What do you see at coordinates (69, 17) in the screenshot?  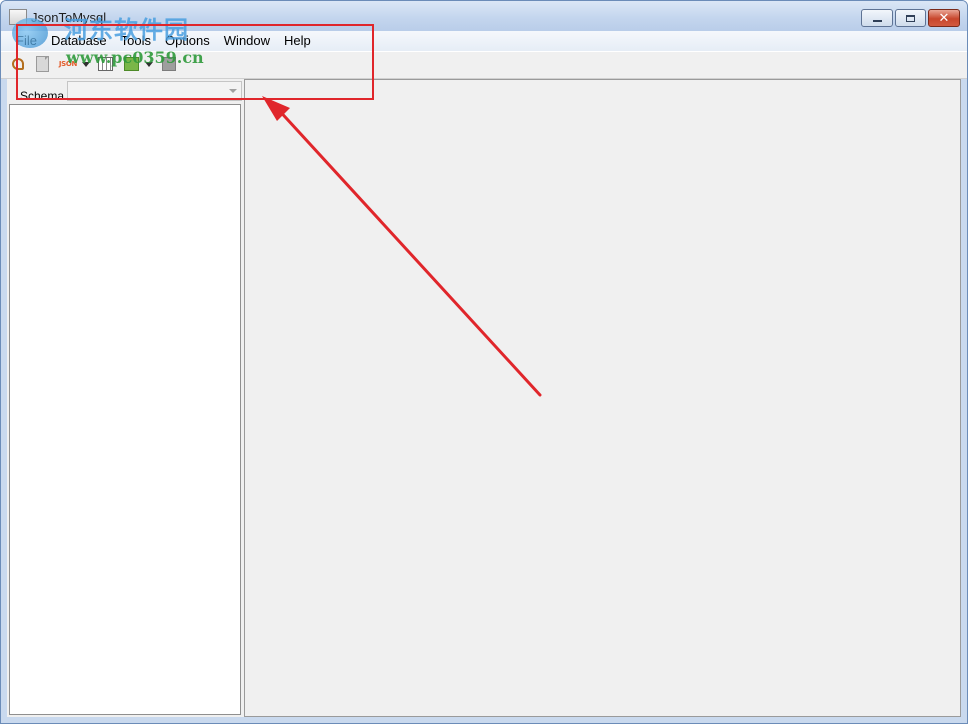 I see `window-title: JsonToMysql` at bounding box center [69, 17].